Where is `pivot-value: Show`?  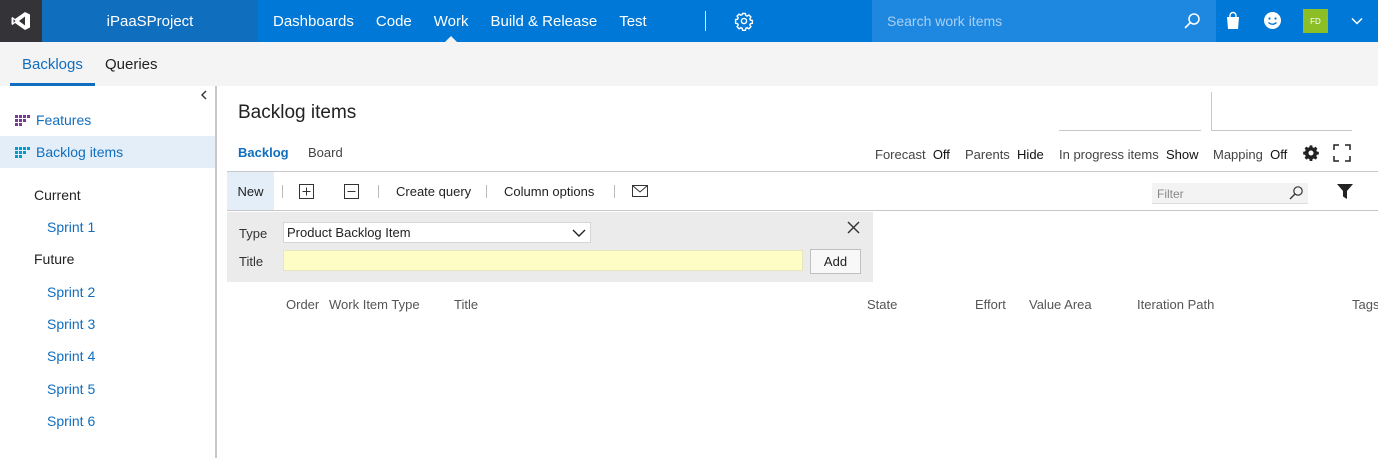
pivot-value: Show is located at coordinates (1182, 154).